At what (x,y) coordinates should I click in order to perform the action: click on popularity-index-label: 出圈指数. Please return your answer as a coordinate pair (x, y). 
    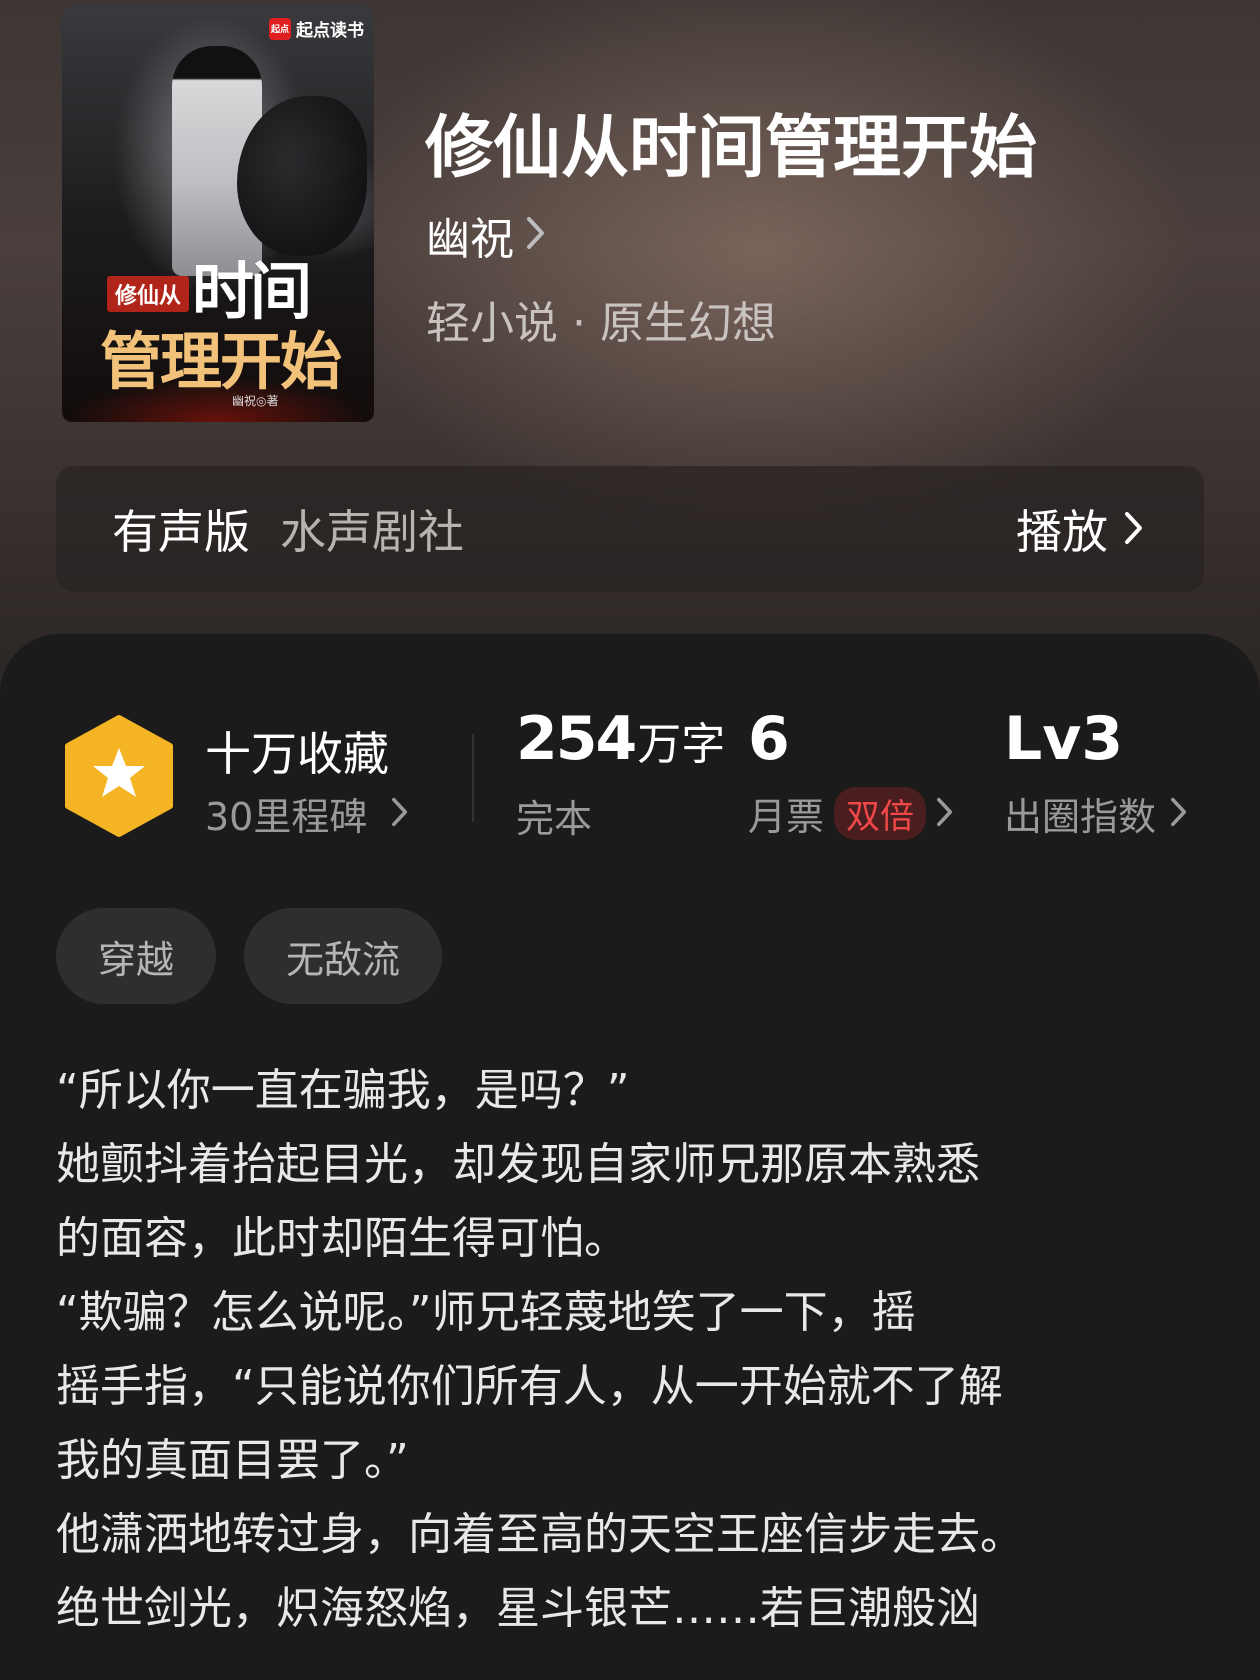
    Looking at the image, I should click on (1080, 817).